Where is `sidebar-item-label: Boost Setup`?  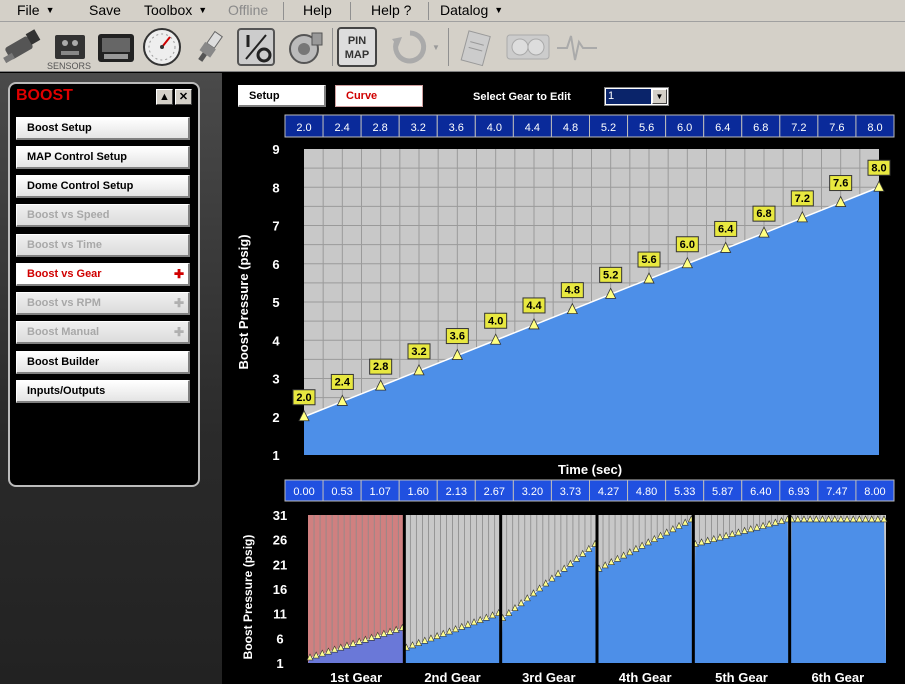 sidebar-item-label: Boost Setup is located at coordinates (59, 128).